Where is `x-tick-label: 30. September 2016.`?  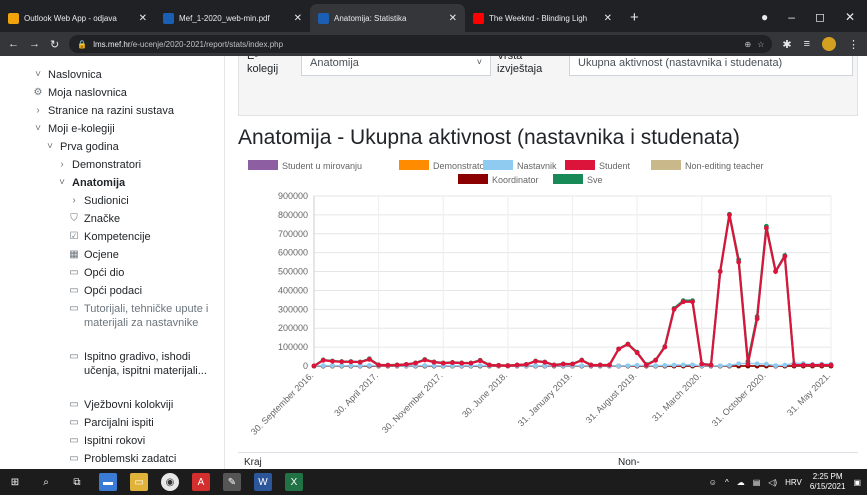
x-tick-label: 30. September 2016. is located at coordinates (282, 403).